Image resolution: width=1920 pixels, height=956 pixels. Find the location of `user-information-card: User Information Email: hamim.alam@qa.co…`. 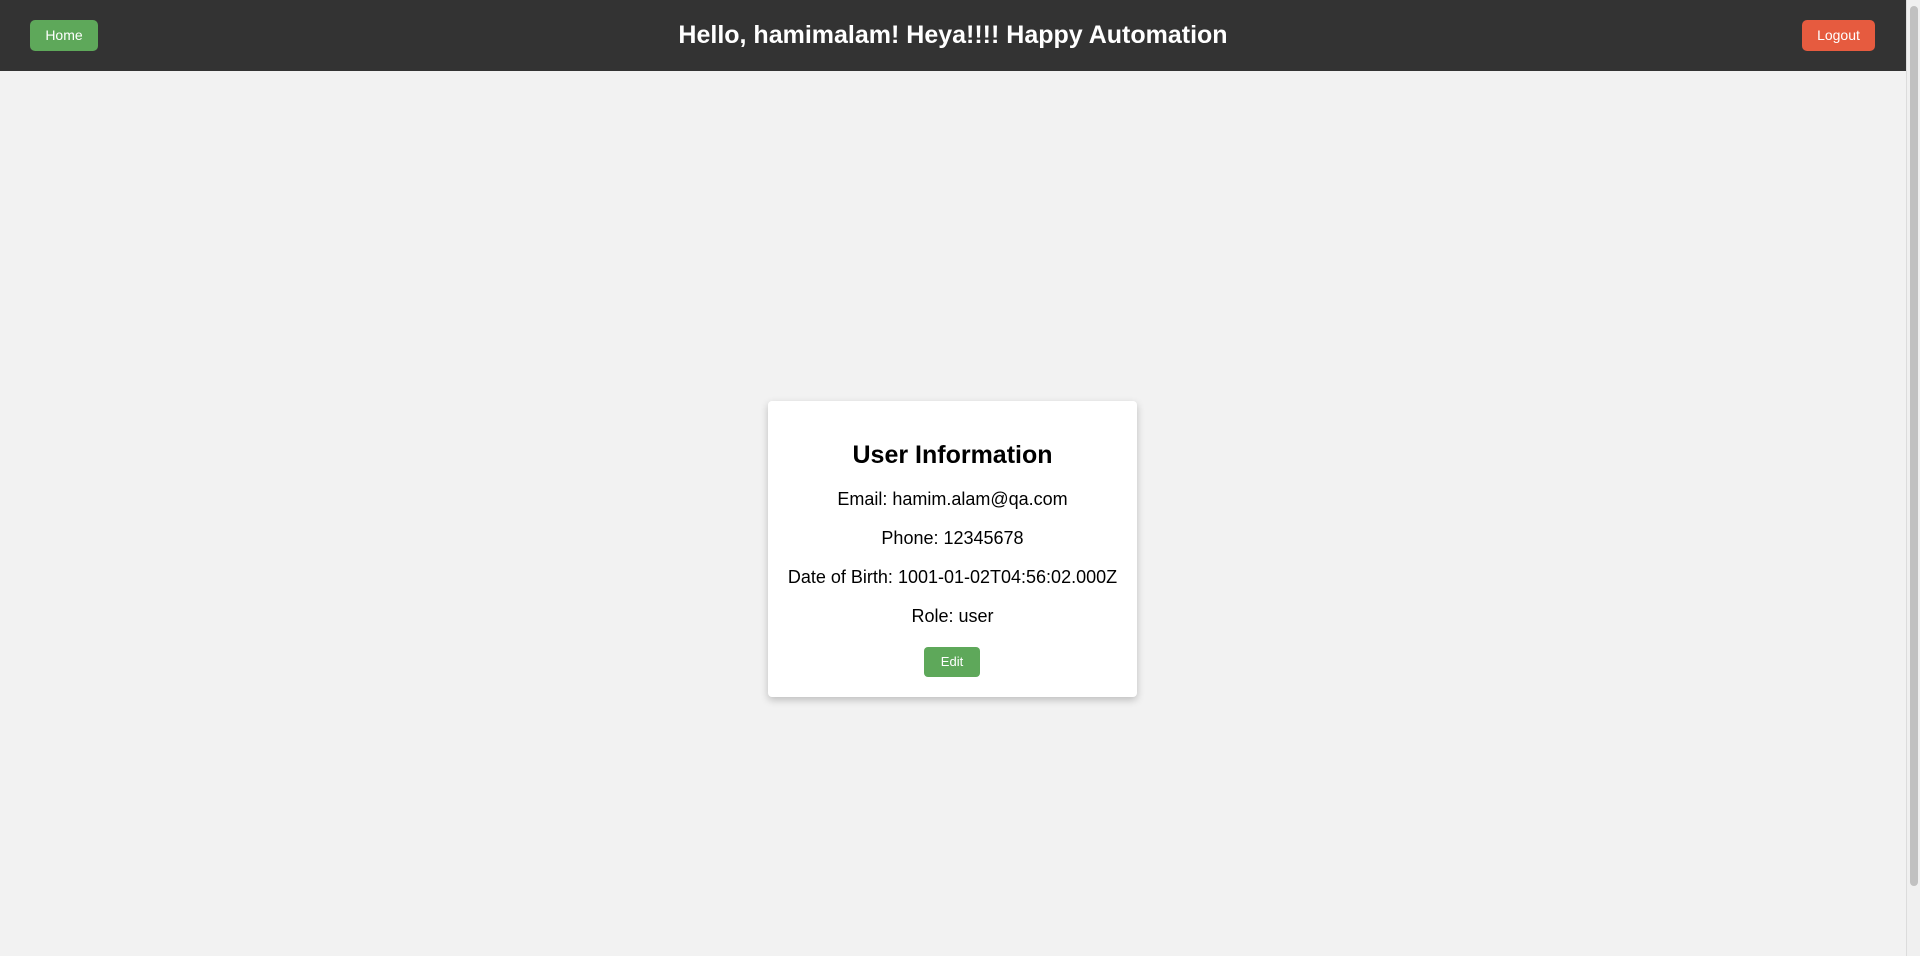

user-information-card: User Information Email: hamim.alam@qa.co… is located at coordinates (952, 549).